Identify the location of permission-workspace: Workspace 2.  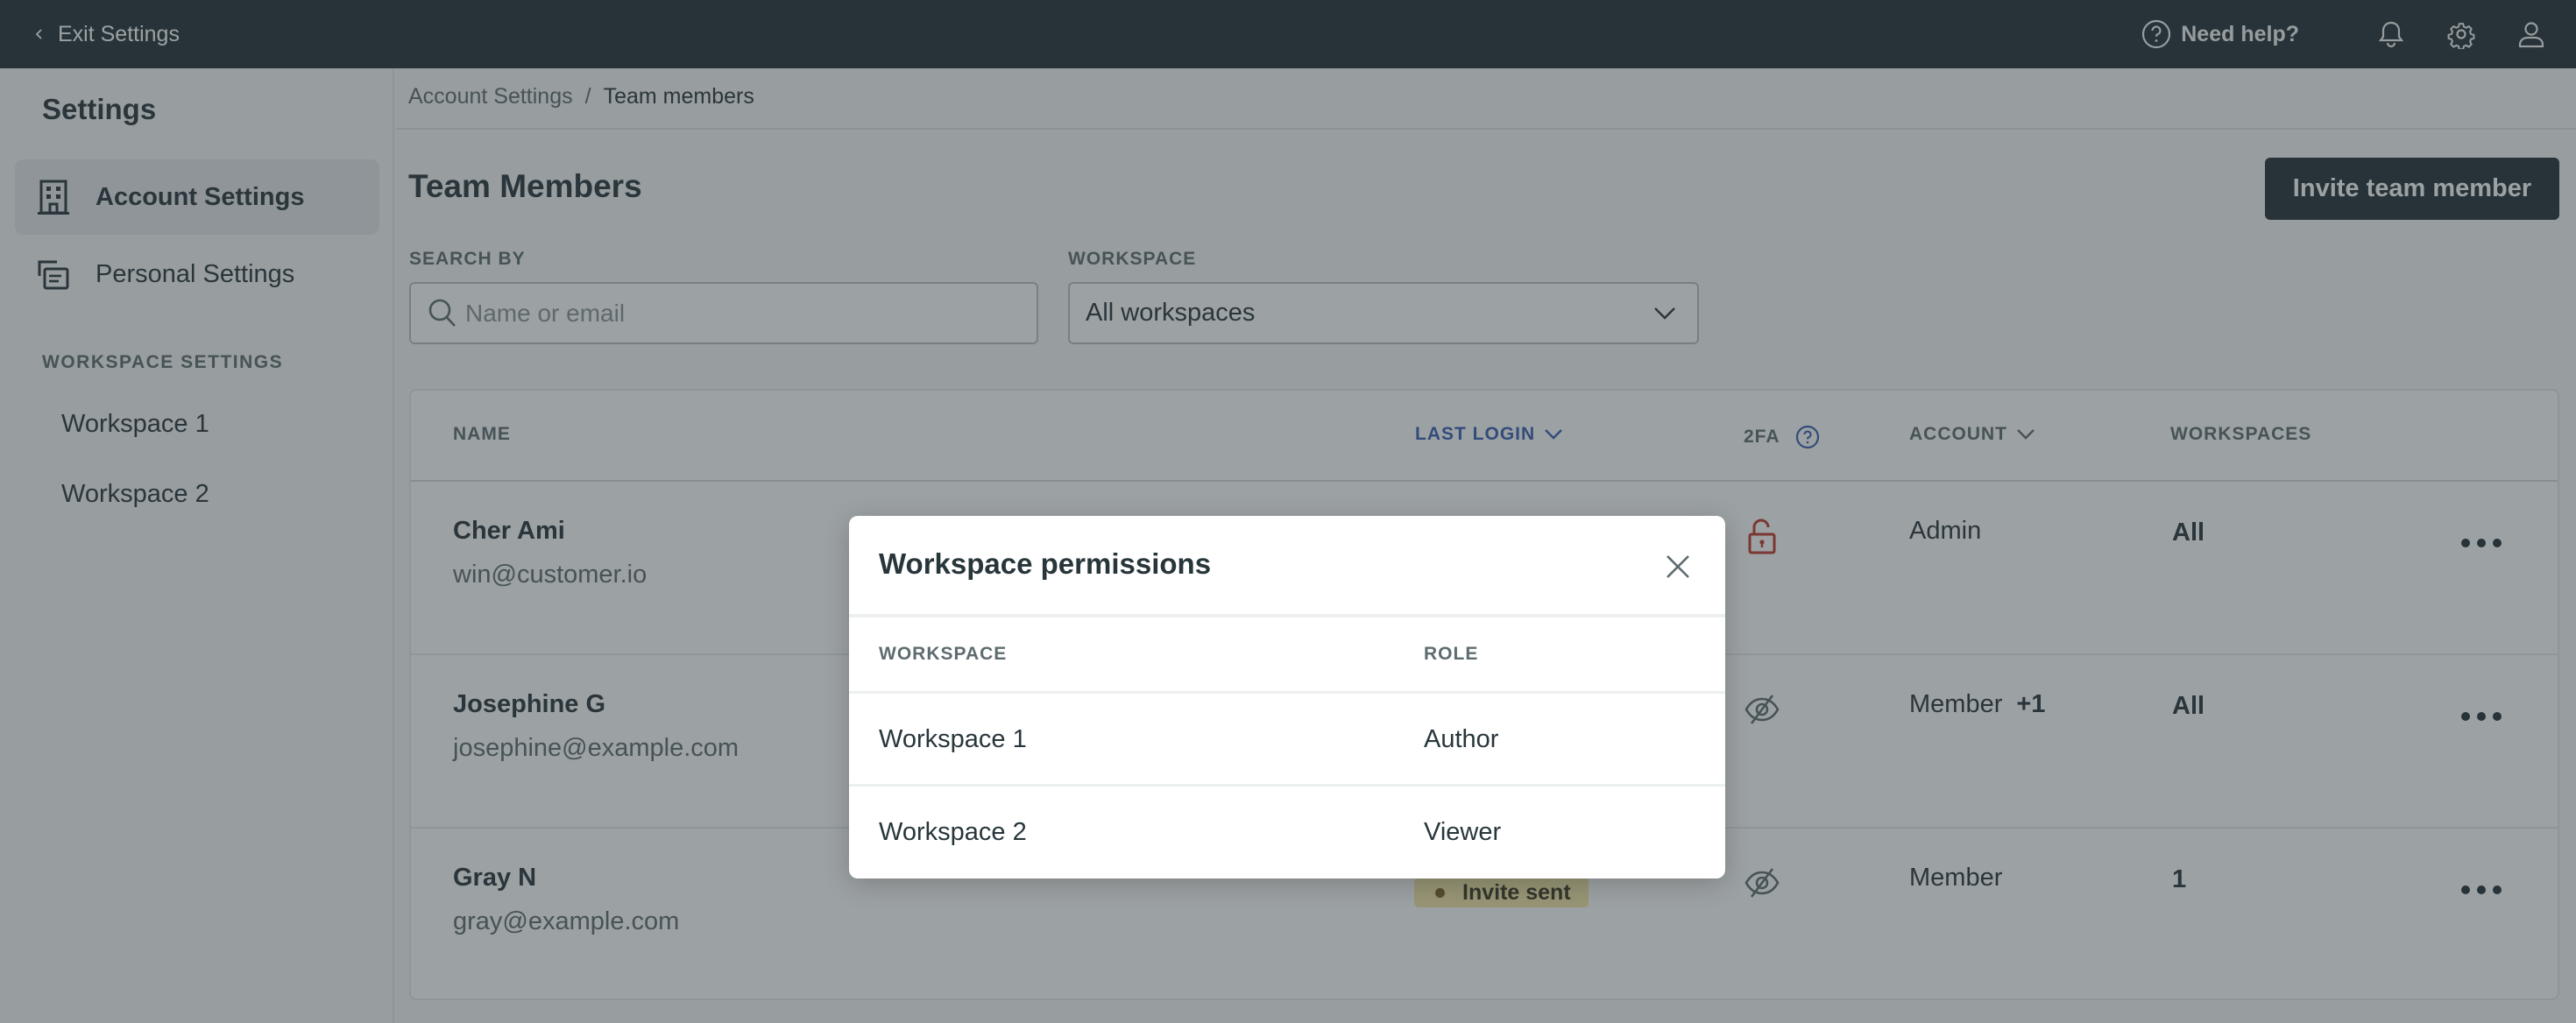
(953, 832).